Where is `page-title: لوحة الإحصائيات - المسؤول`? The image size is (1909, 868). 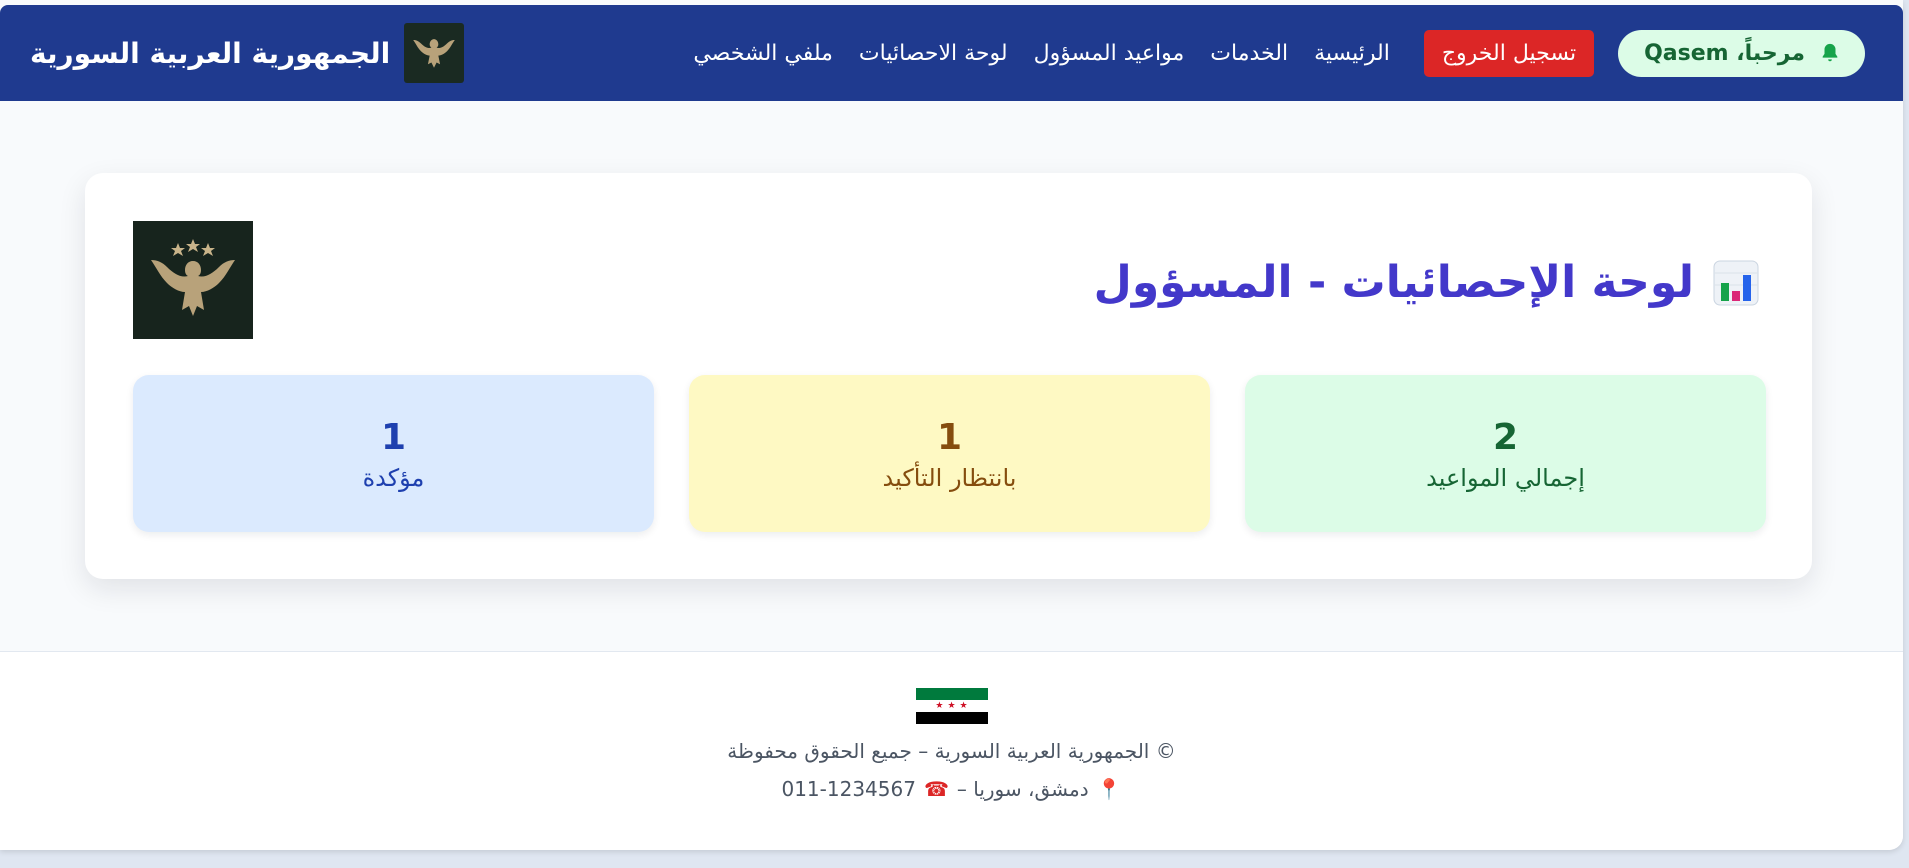
page-title: لوحة الإحصائيات - المسؤول is located at coordinates (1427, 282).